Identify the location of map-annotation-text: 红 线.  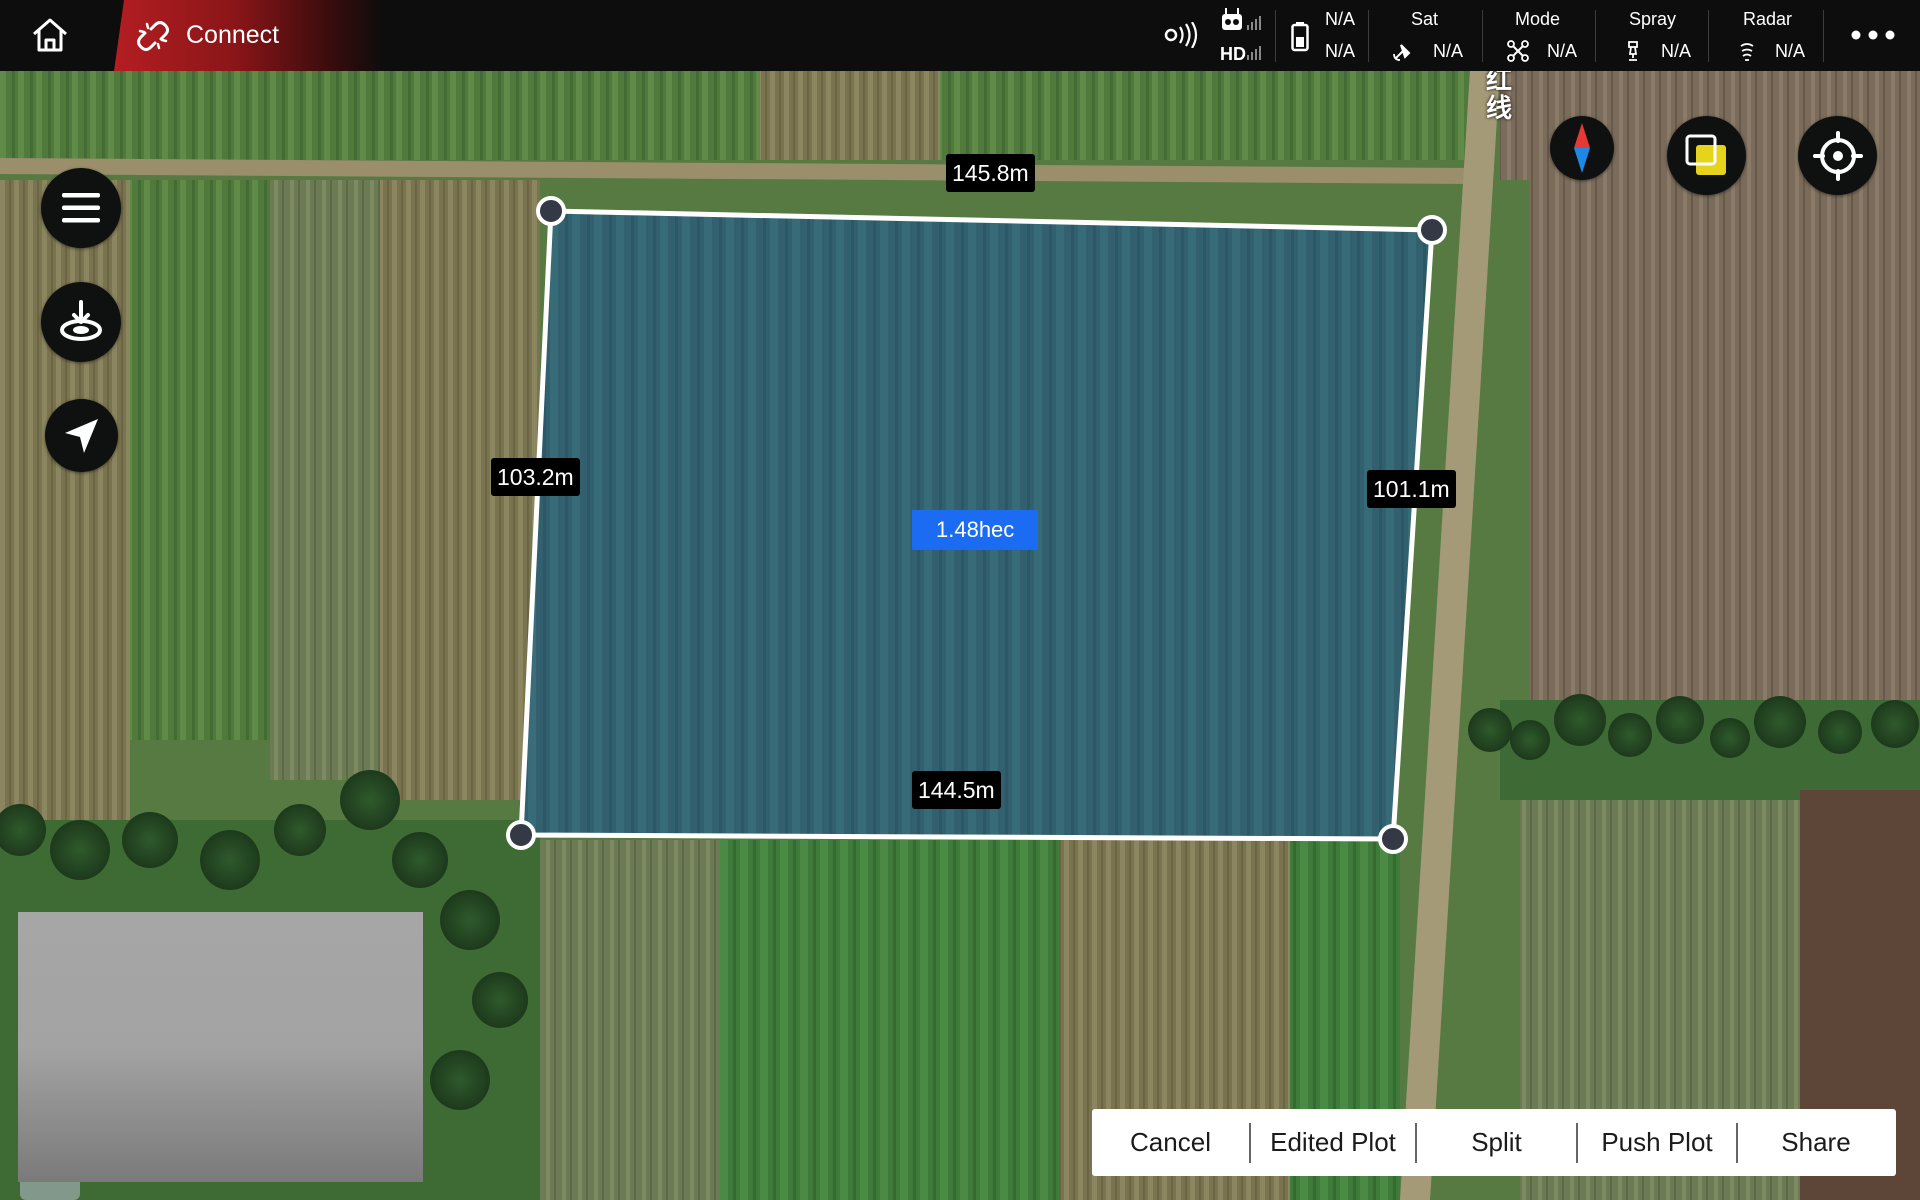
(1499, 94).